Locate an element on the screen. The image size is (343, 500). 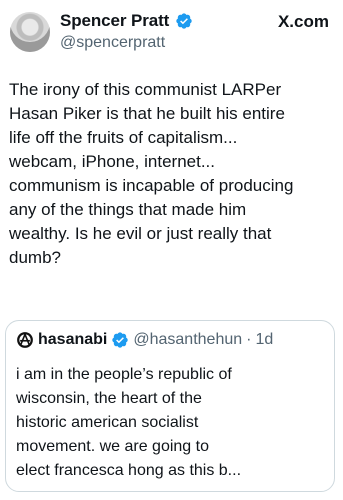
author-avatar is located at coordinates (30, 32).